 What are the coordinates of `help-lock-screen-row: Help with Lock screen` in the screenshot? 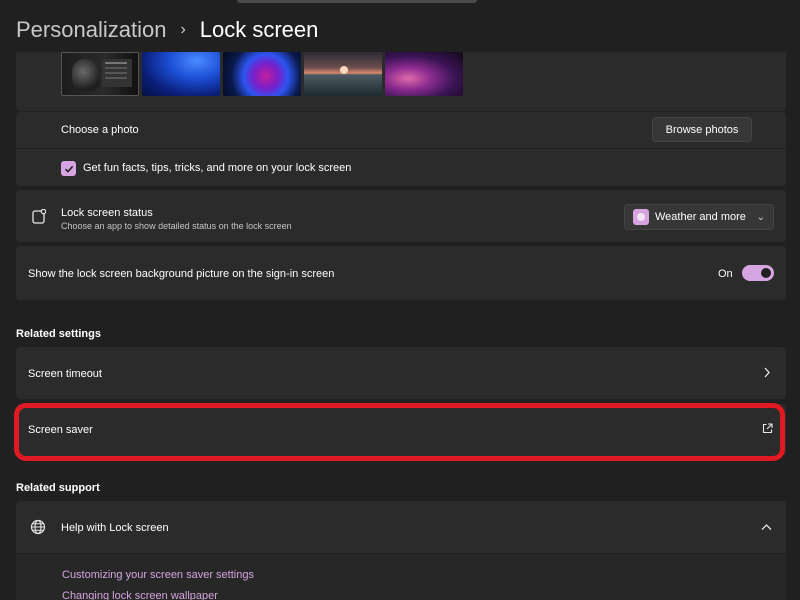 It's located at (401, 527).